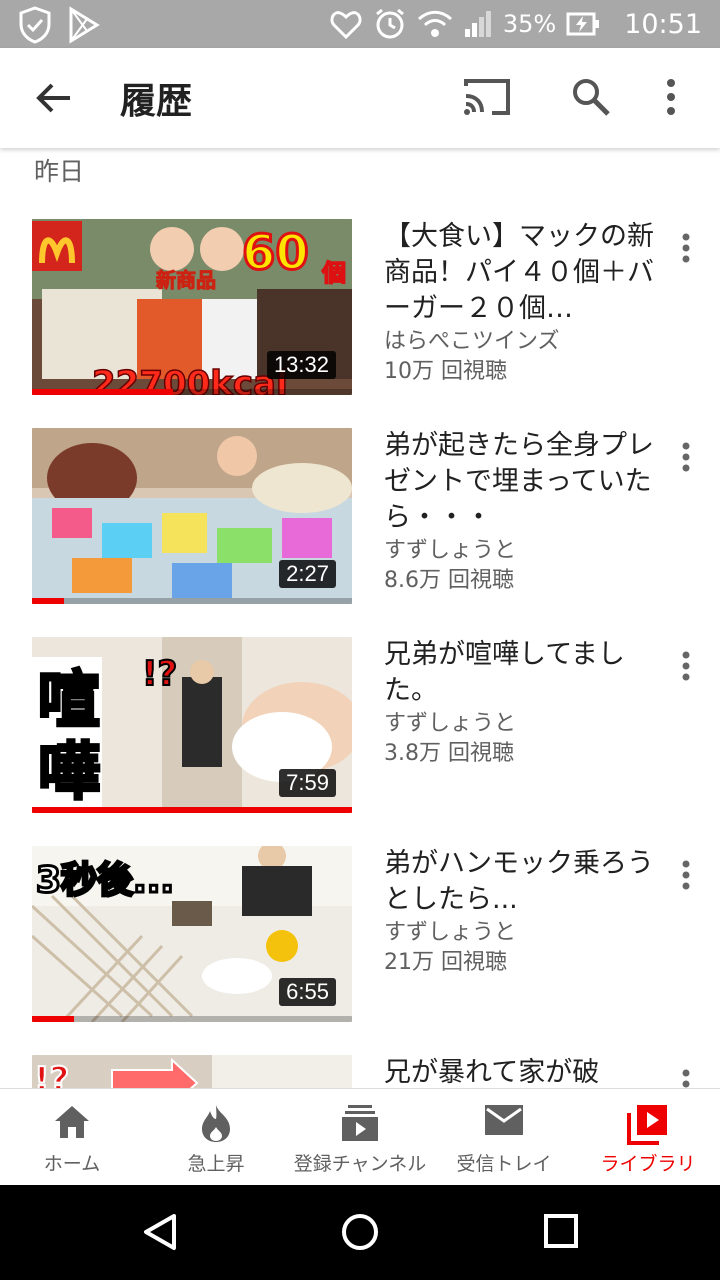 This screenshot has width=720, height=1280. I want to click on nav-home: ホーム, so click(72, 1137).